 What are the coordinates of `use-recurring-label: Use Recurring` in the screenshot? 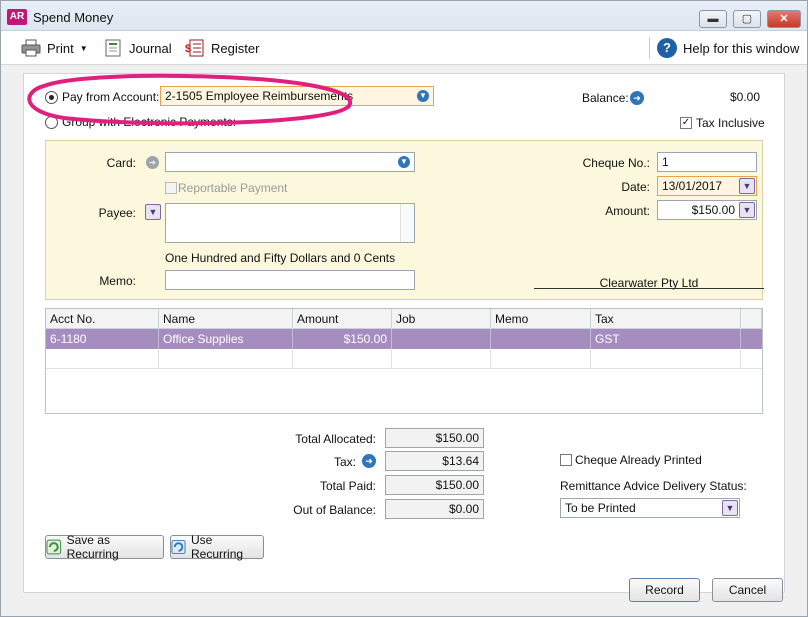 It's located at (217, 547).